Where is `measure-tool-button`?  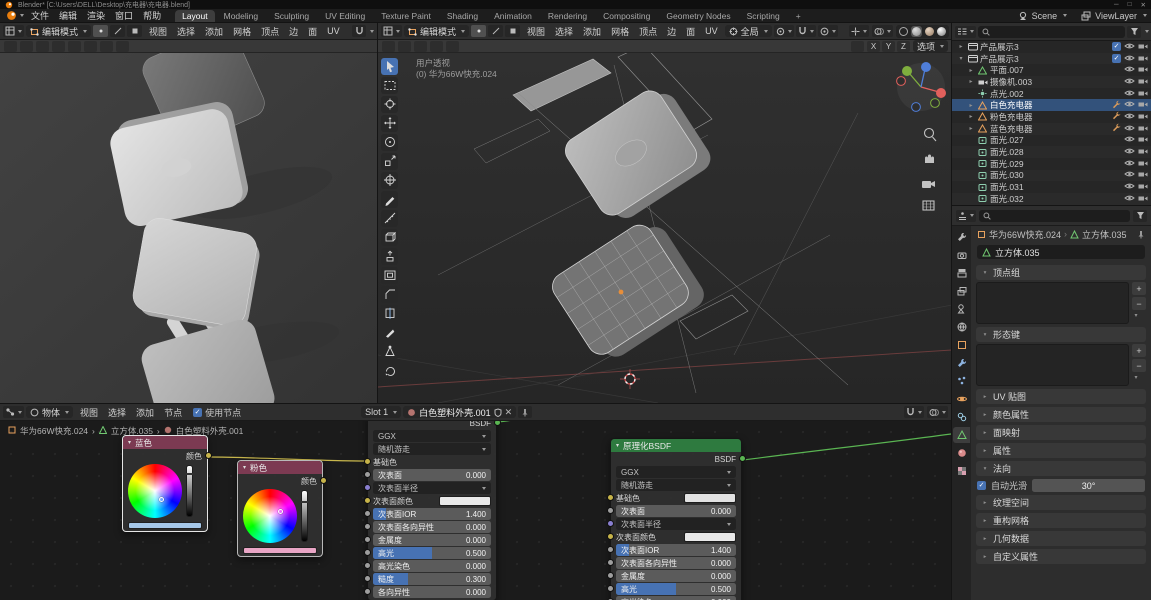
measure-tool-button is located at coordinates (389, 218).